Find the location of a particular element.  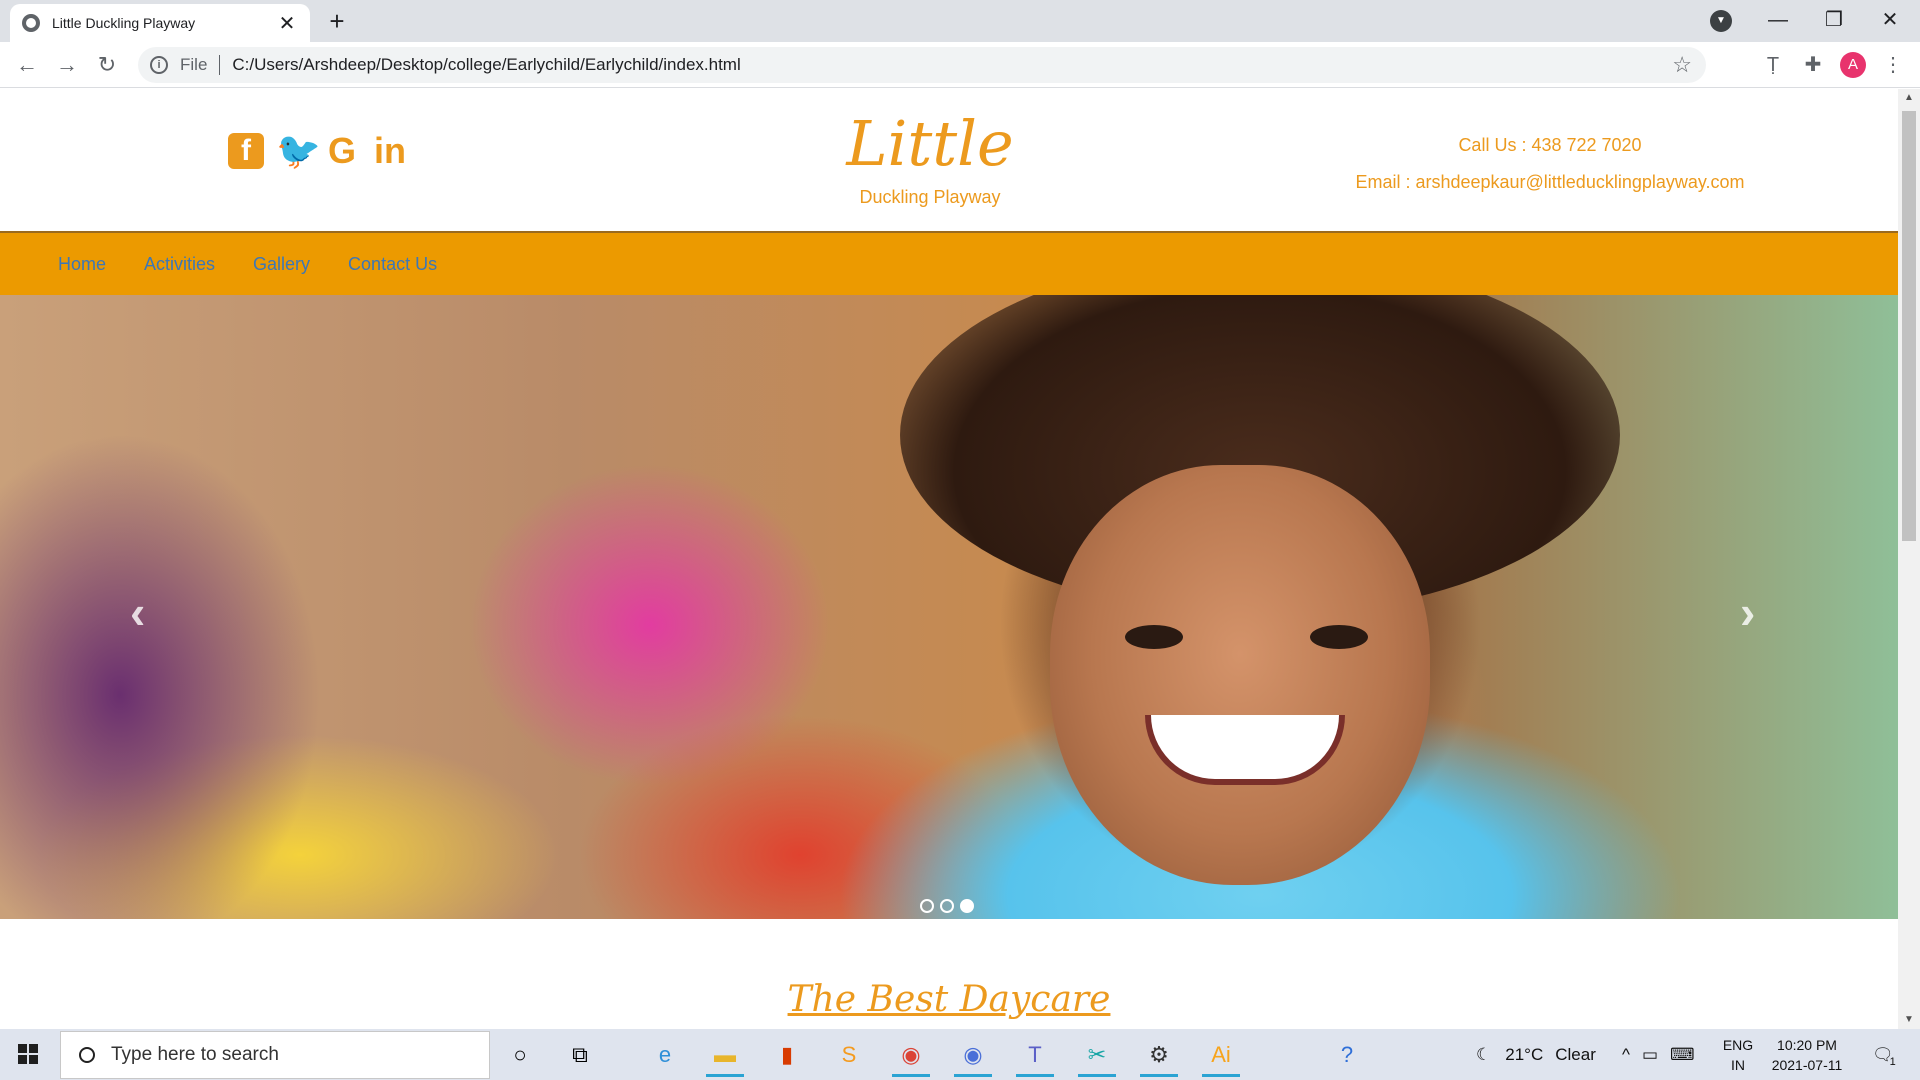

search-placeholder: Type here to search is located at coordinates (195, 1054).